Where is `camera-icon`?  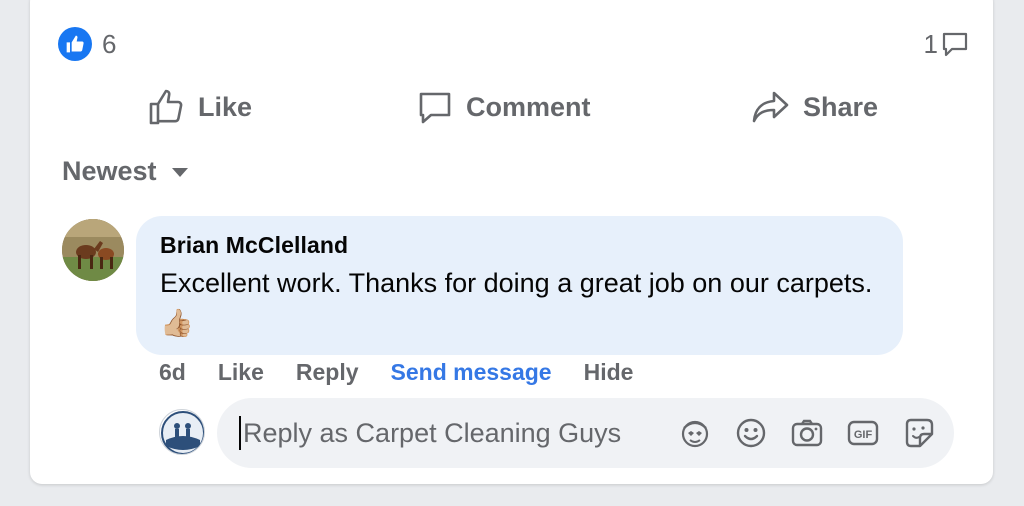 camera-icon is located at coordinates (807, 433).